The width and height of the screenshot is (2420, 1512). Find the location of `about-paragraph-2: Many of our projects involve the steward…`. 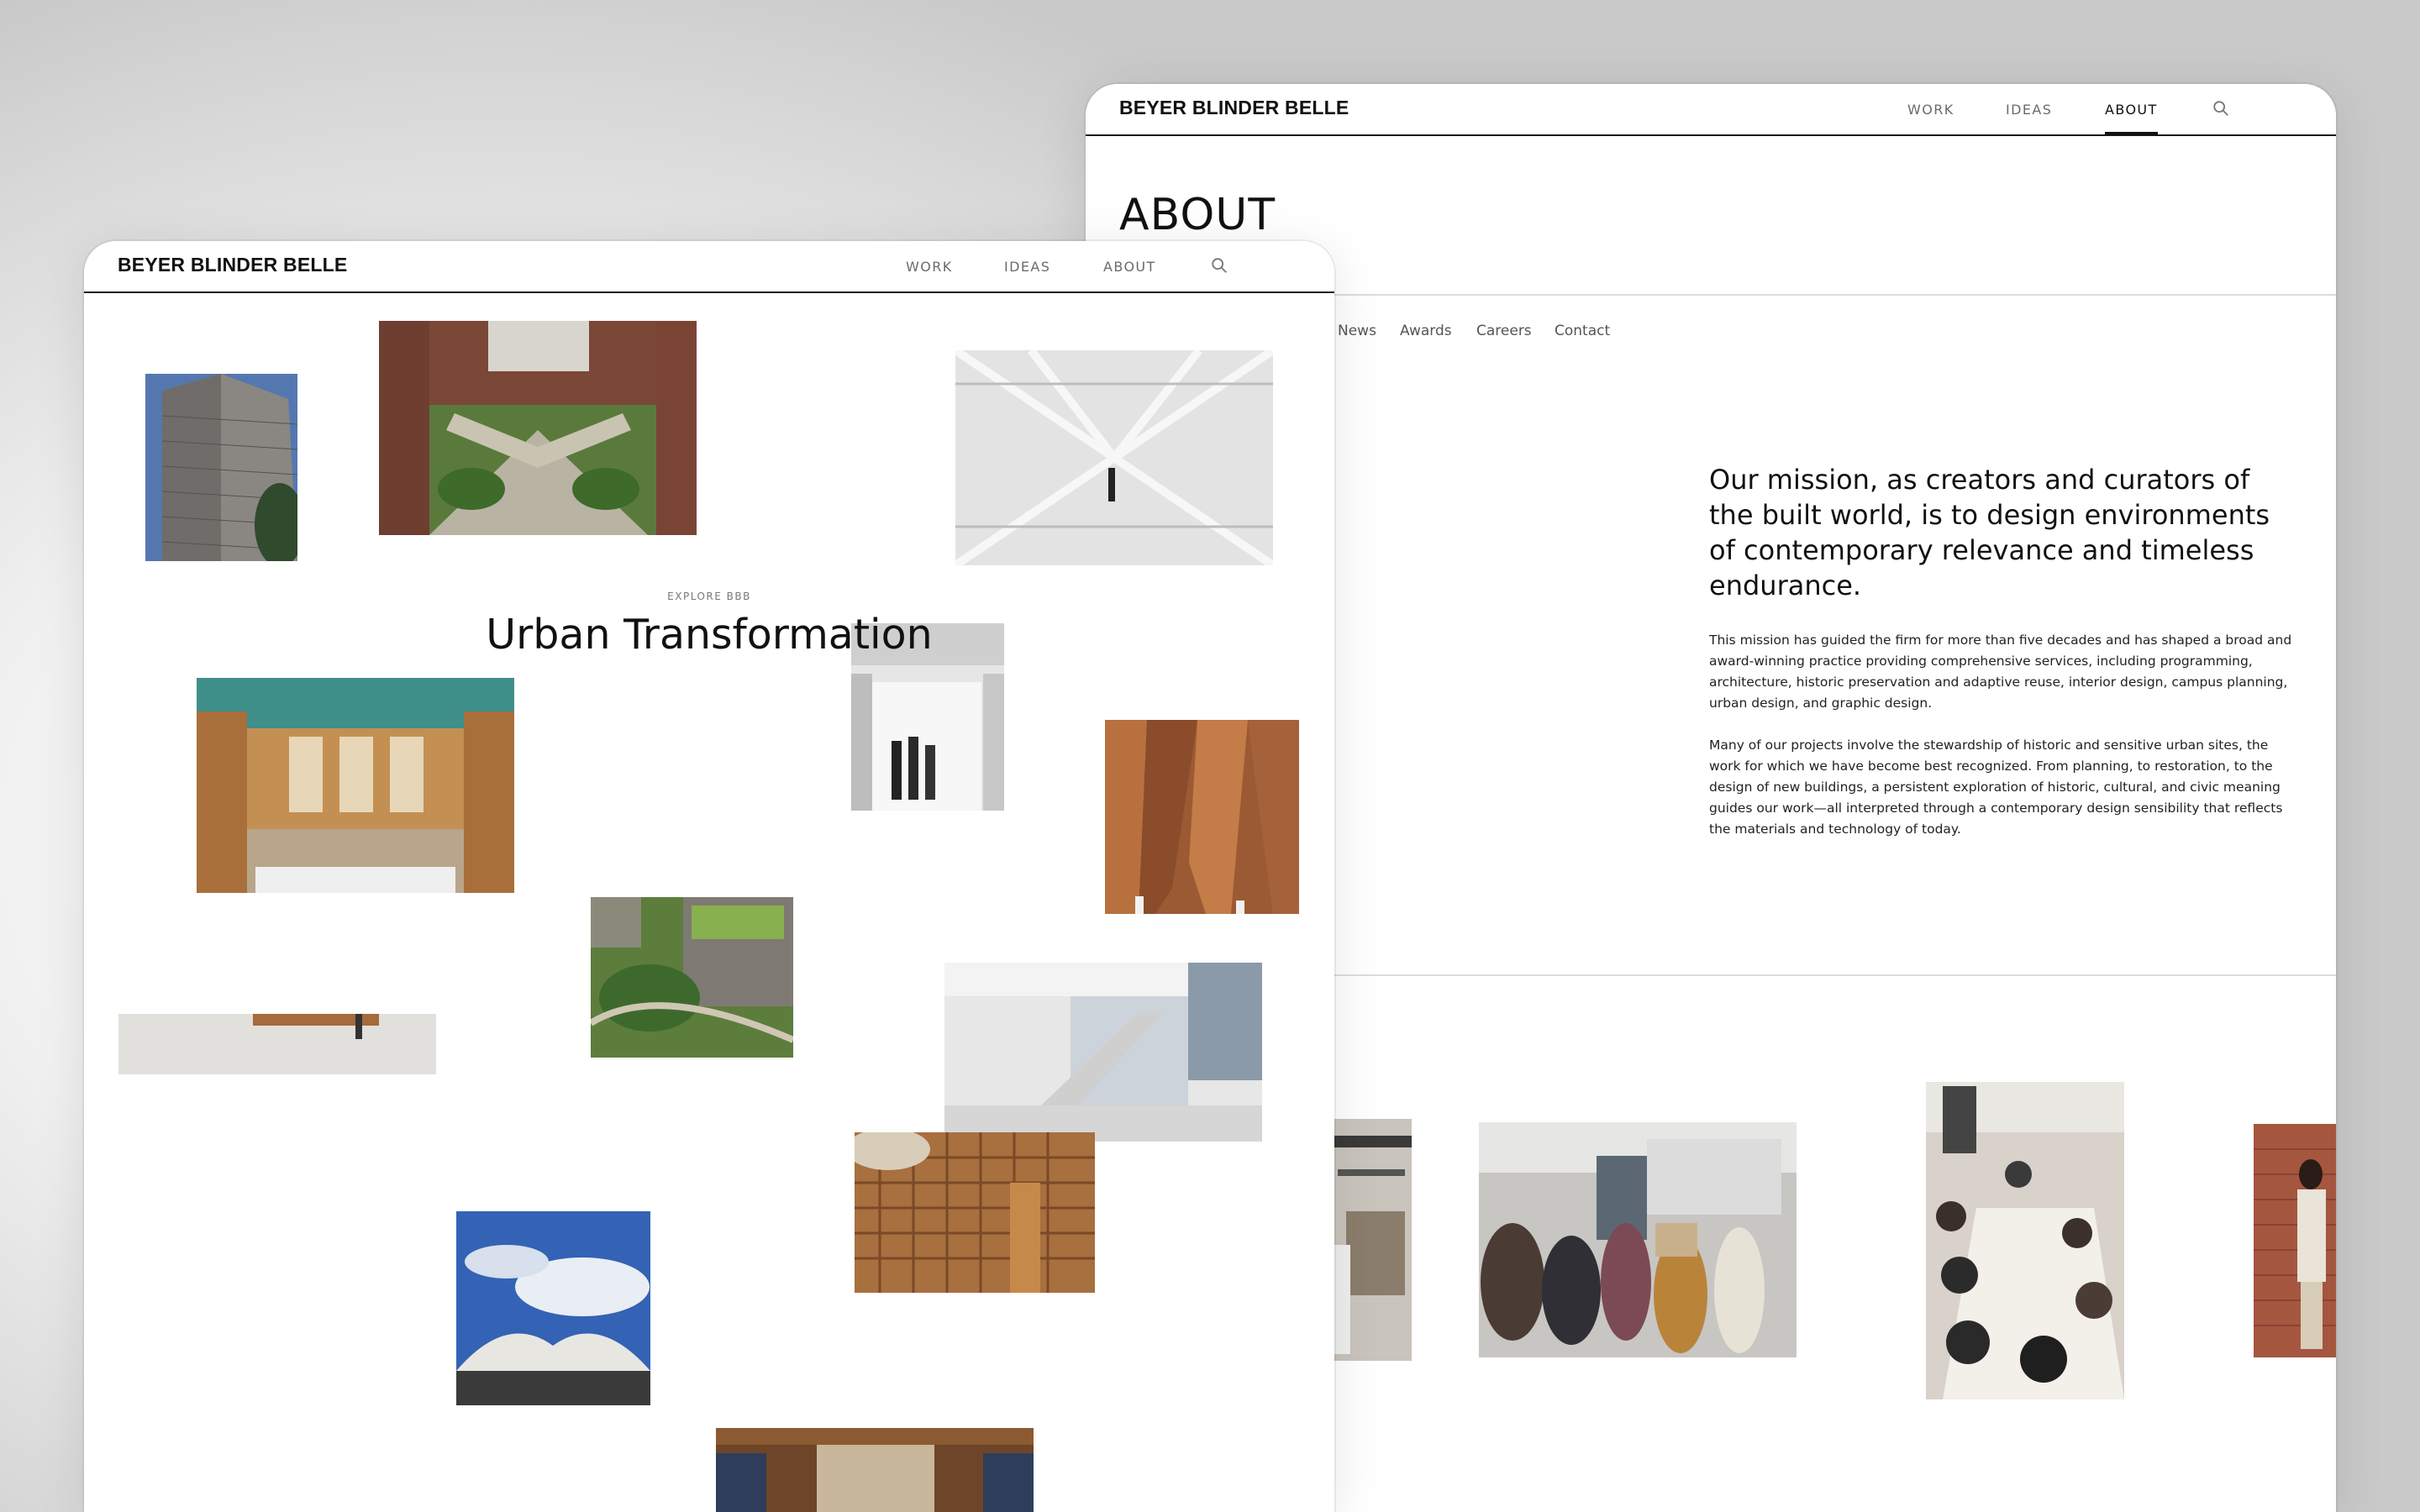

about-paragraph-2: Many of our projects involve the steward… is located at coordinates (1996, 787).